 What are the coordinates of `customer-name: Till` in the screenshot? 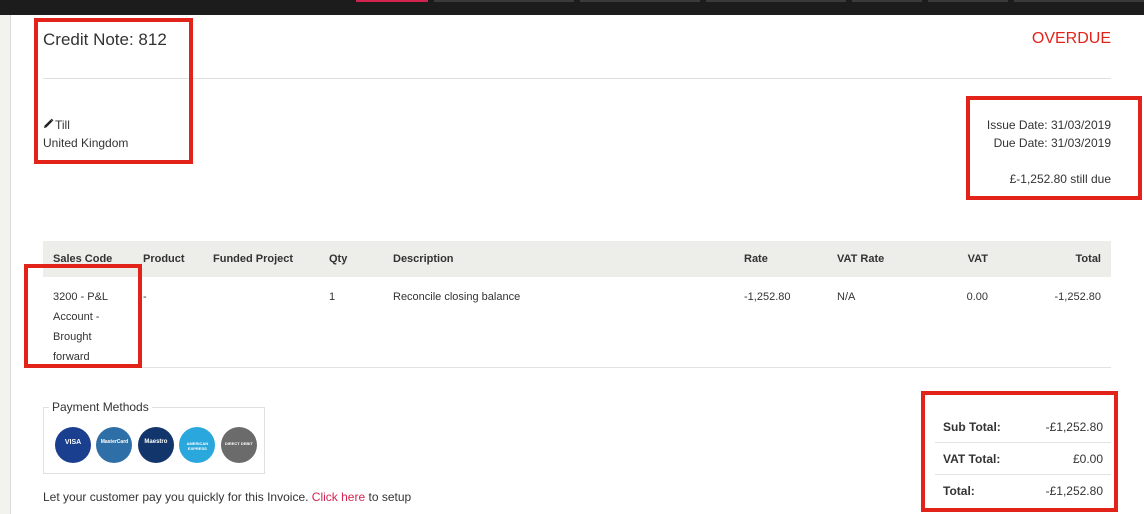 It's located at (62, 125).